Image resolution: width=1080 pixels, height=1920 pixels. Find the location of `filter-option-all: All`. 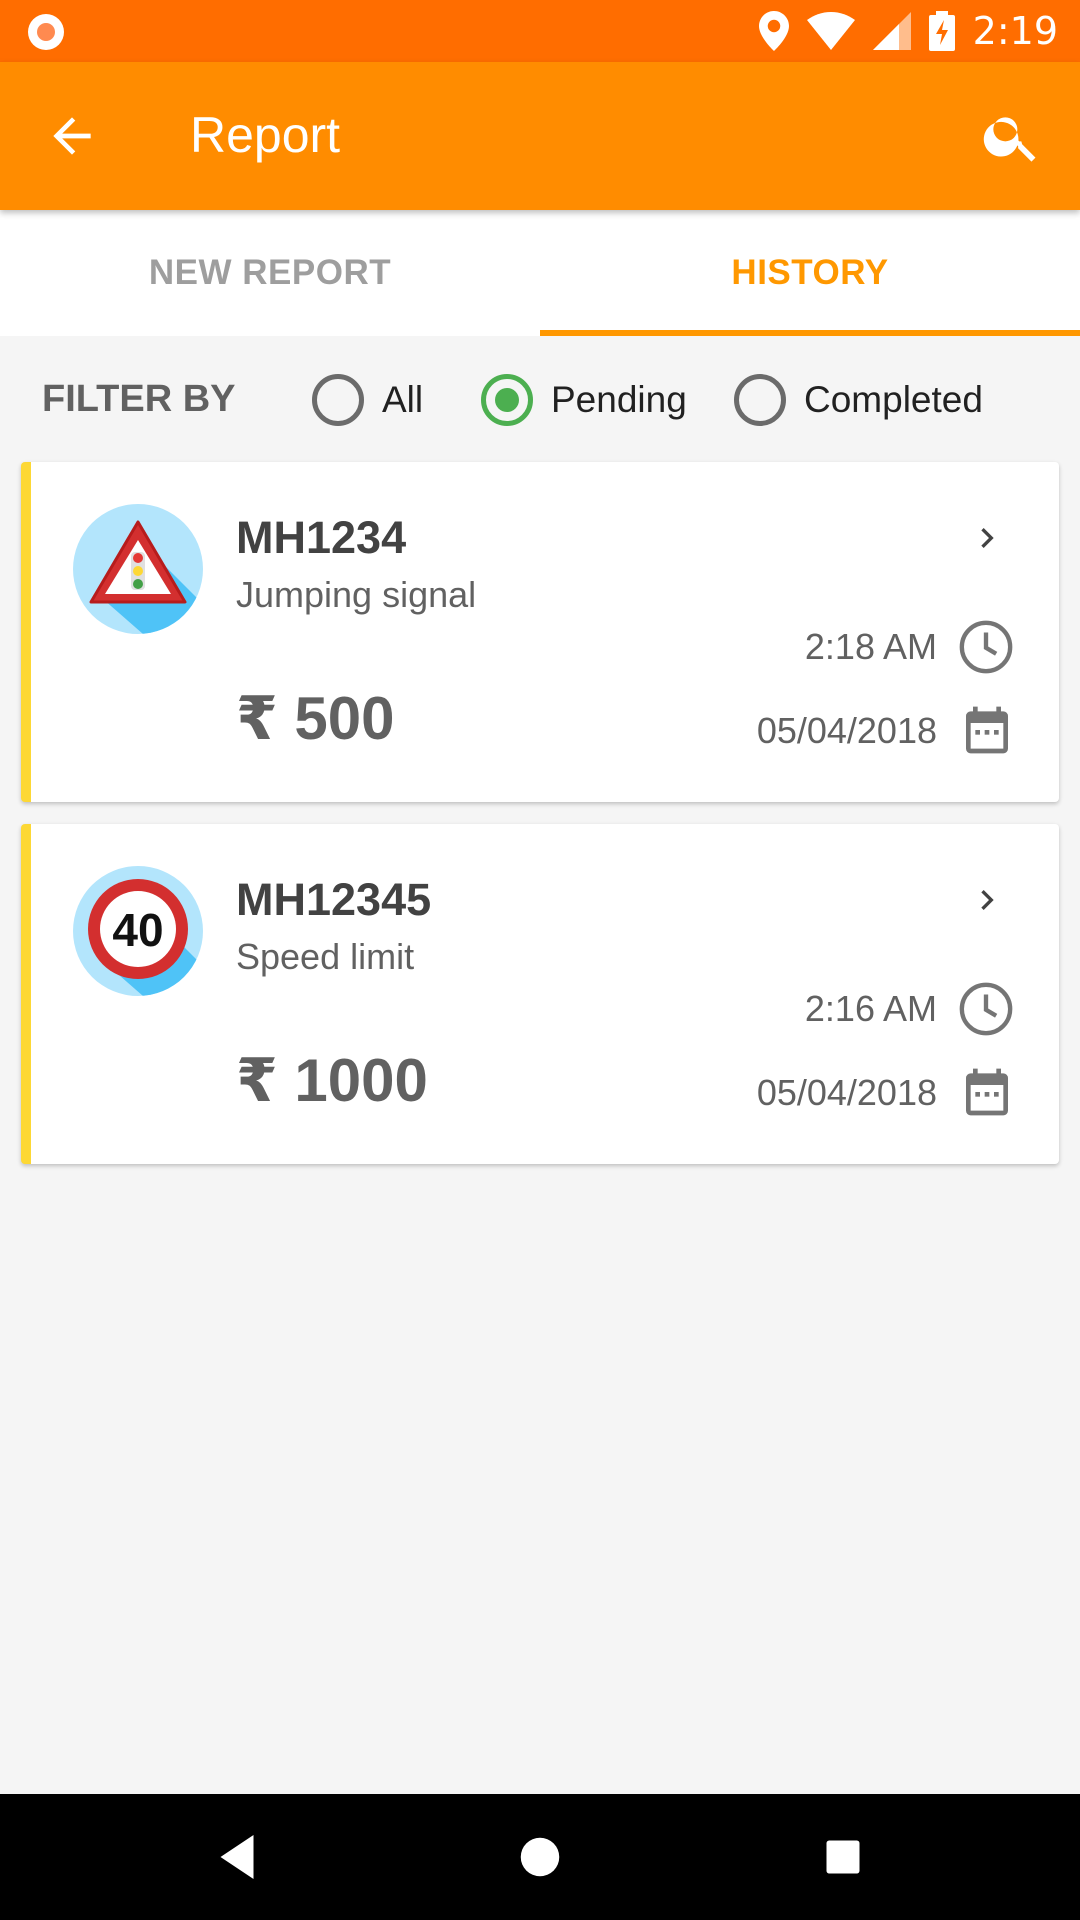

filter-option-all: All is located at coordinates (367, 400).